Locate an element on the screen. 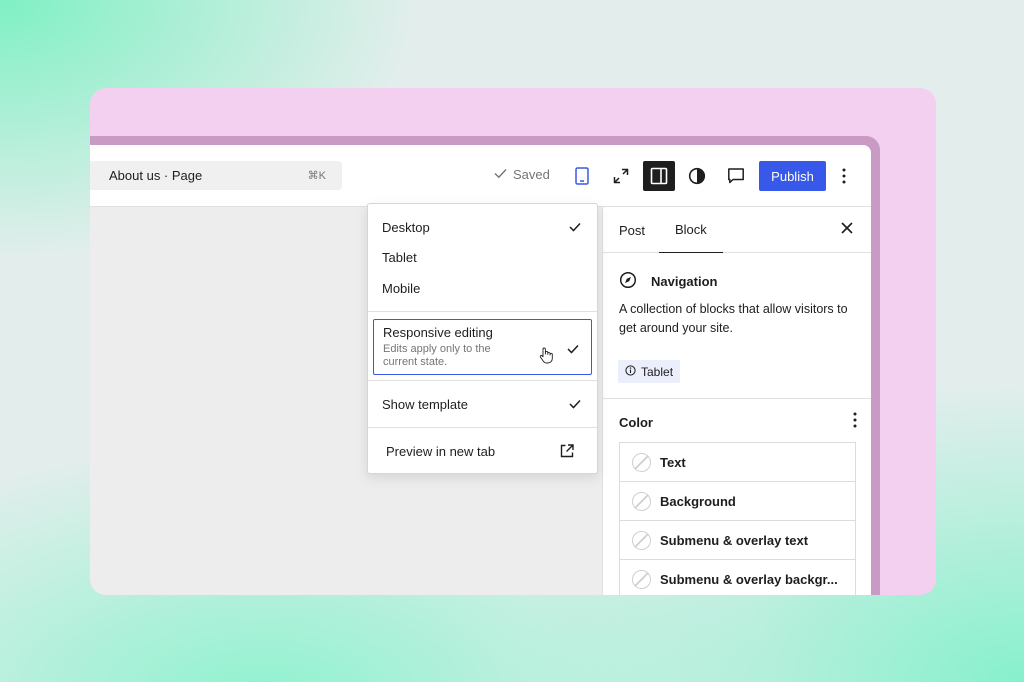 This screenshot has height=682, width=1024. responsive-editing-label: Responsive editing is located at coordinates (438, 332).